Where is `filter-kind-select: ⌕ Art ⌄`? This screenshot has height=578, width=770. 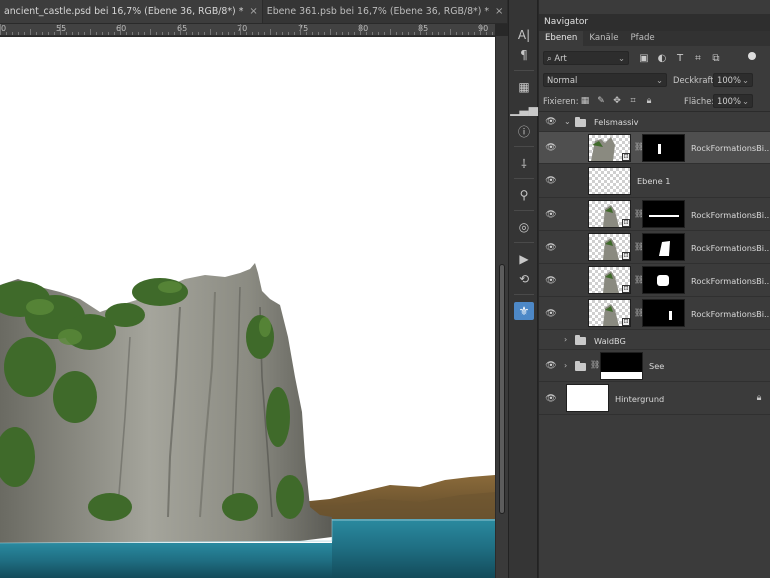
filter-kind-select: ⌕ Art ⌄ is located at coordinates (586, 58).